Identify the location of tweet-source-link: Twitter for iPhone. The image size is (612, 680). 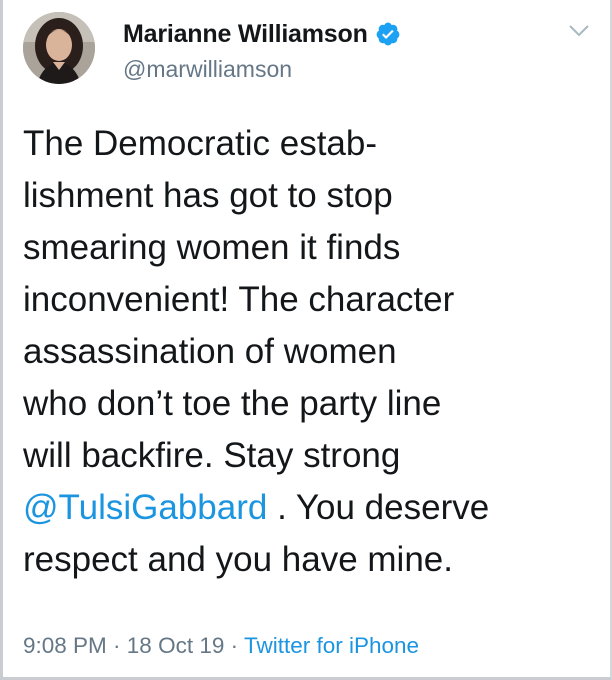
(331, 645).